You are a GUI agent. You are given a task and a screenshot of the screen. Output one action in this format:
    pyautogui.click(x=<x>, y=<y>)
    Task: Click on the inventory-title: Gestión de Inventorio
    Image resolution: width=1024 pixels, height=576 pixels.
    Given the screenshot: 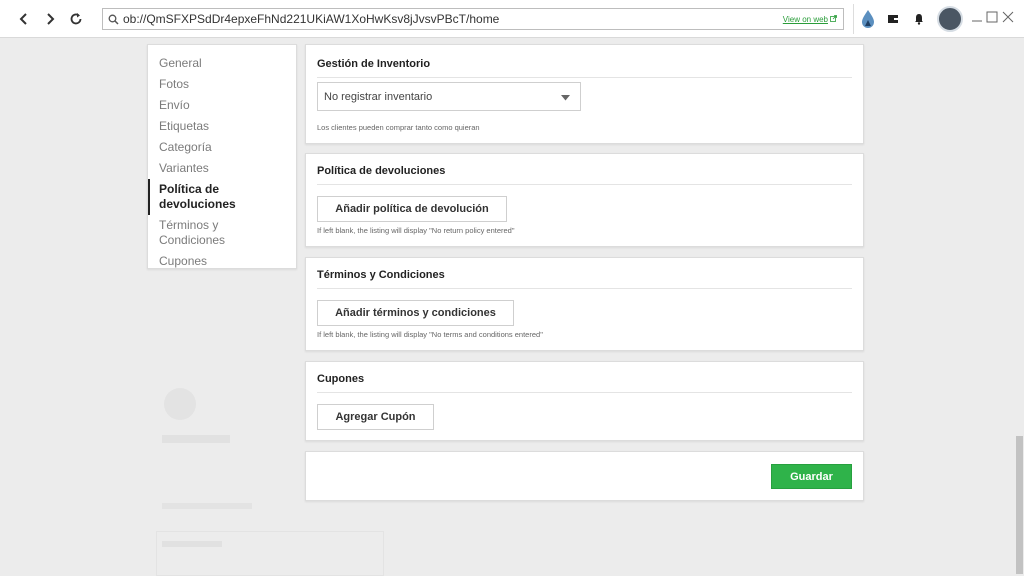 What is the action you would take?
    pyautogui.click(x=374, y=64)
    